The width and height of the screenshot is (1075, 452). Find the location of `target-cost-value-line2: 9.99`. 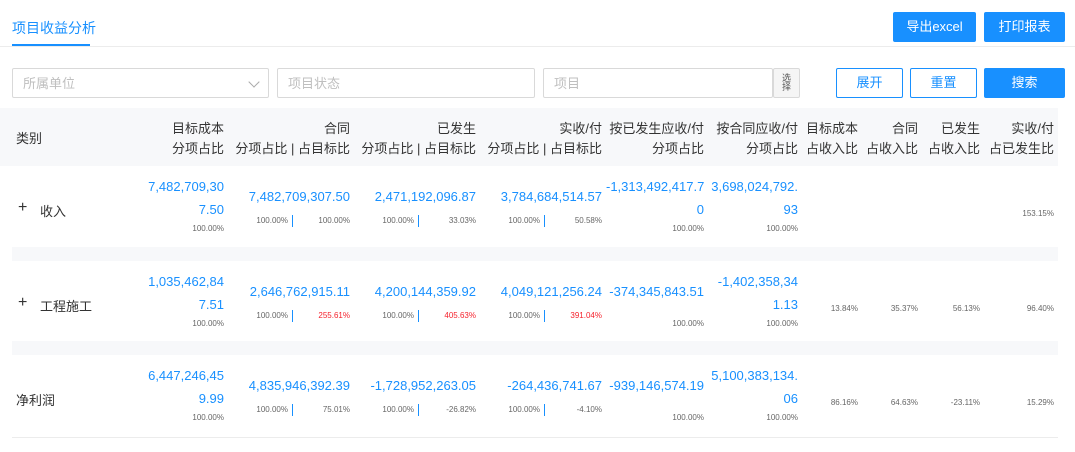

target-cost-value-line2: 9.99 is located at coordinates (211, 398).